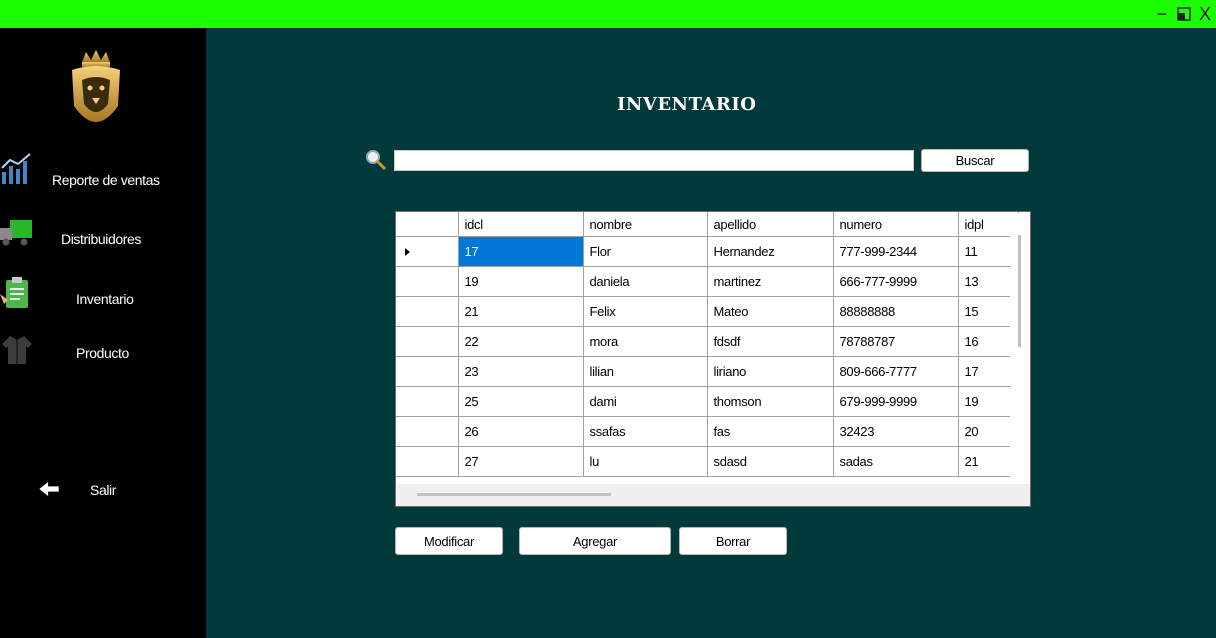 This screenshot has height=638, width=1216. What do you see at coordinates (645, 461) in the screenshot?
I see `table-cell: lu` at bounding box center [645, 461].